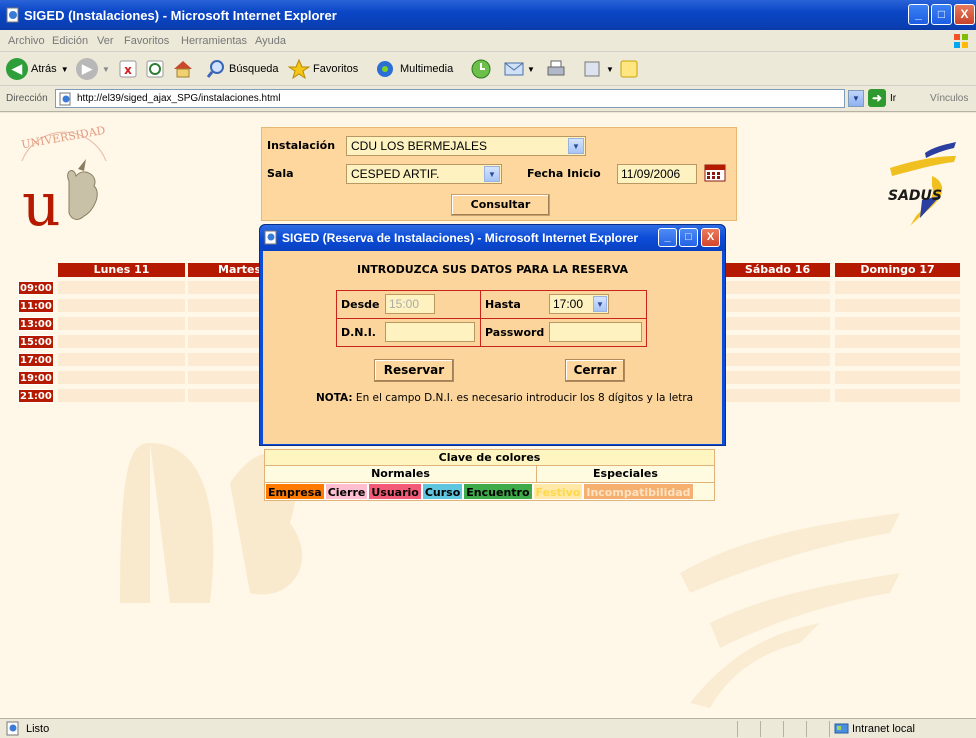 The width and height of the screenshot is (976, 738). I want to click on legend-chip-encuentro: Encuentro, so click(498, 491).